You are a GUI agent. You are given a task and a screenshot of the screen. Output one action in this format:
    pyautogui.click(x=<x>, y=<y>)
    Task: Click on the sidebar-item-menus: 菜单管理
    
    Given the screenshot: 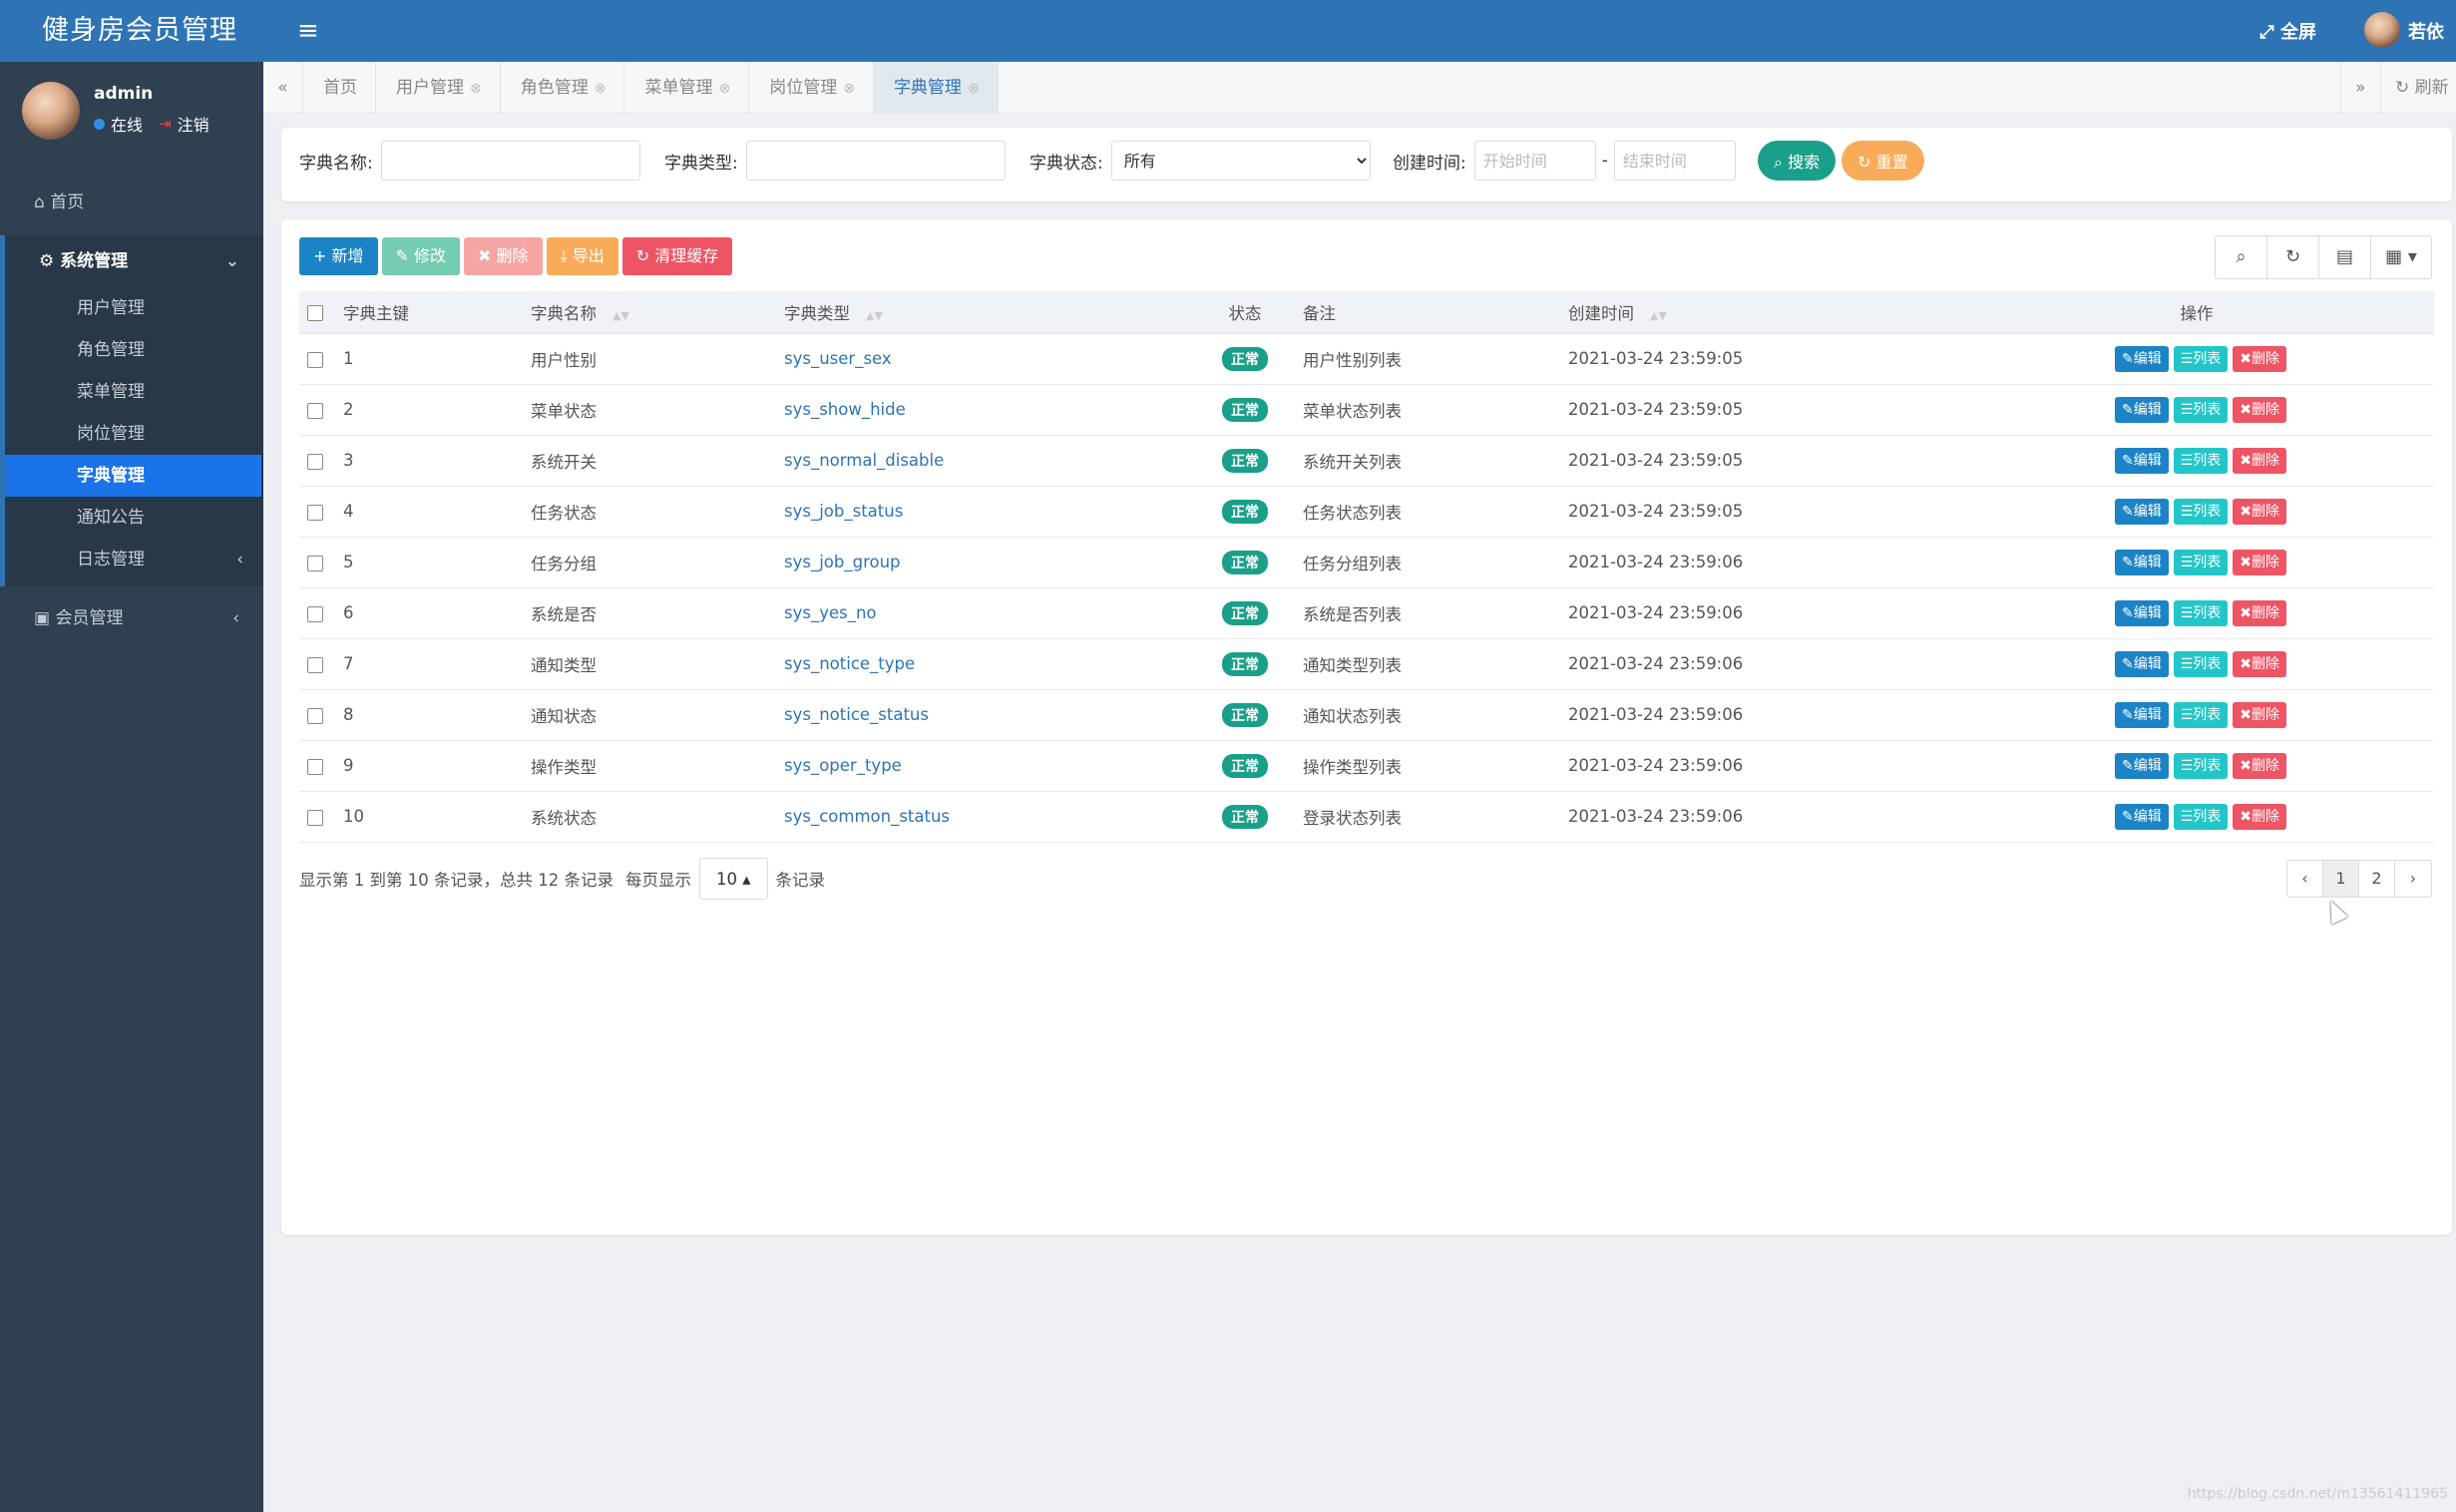 What is the action you would take?
    pyautogui.click(x=134, y=392)
    